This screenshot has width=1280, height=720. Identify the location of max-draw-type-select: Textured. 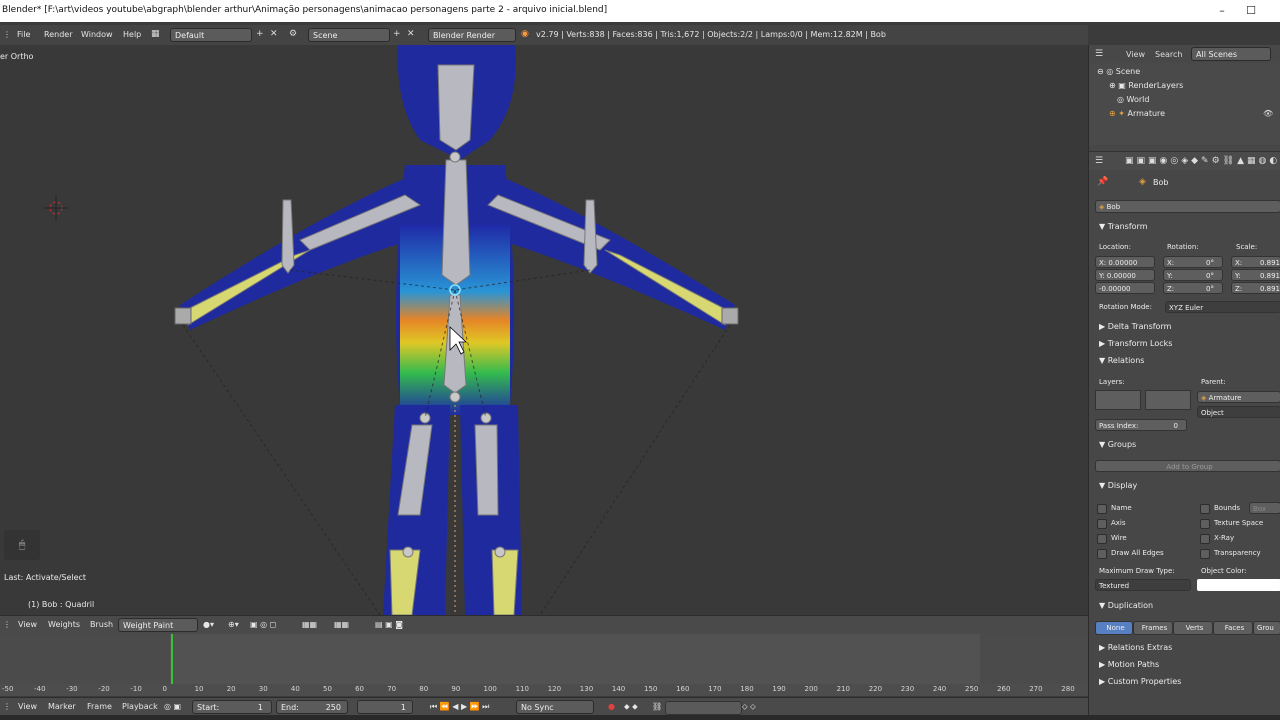
(1143, 585).